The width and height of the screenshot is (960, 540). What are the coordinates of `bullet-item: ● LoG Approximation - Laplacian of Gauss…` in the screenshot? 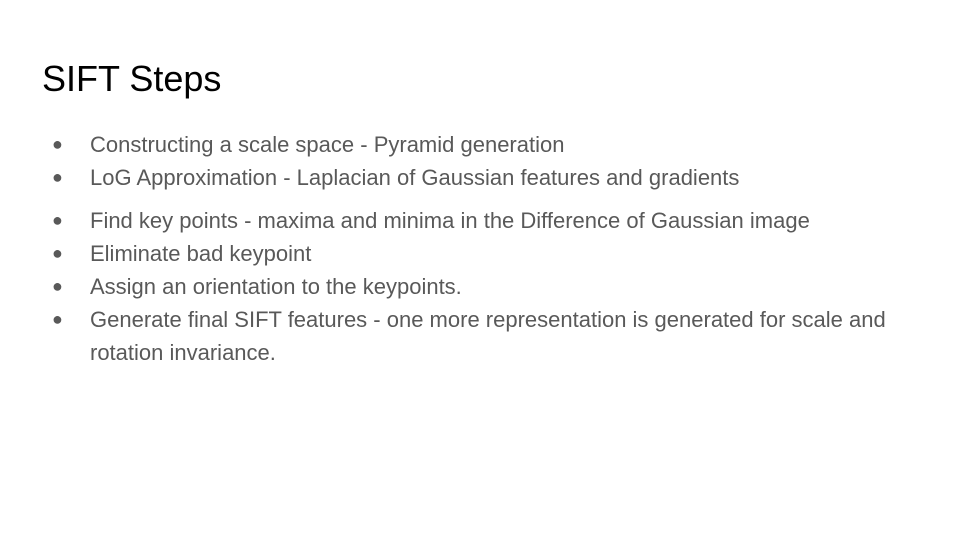 It's located at (460, 177).